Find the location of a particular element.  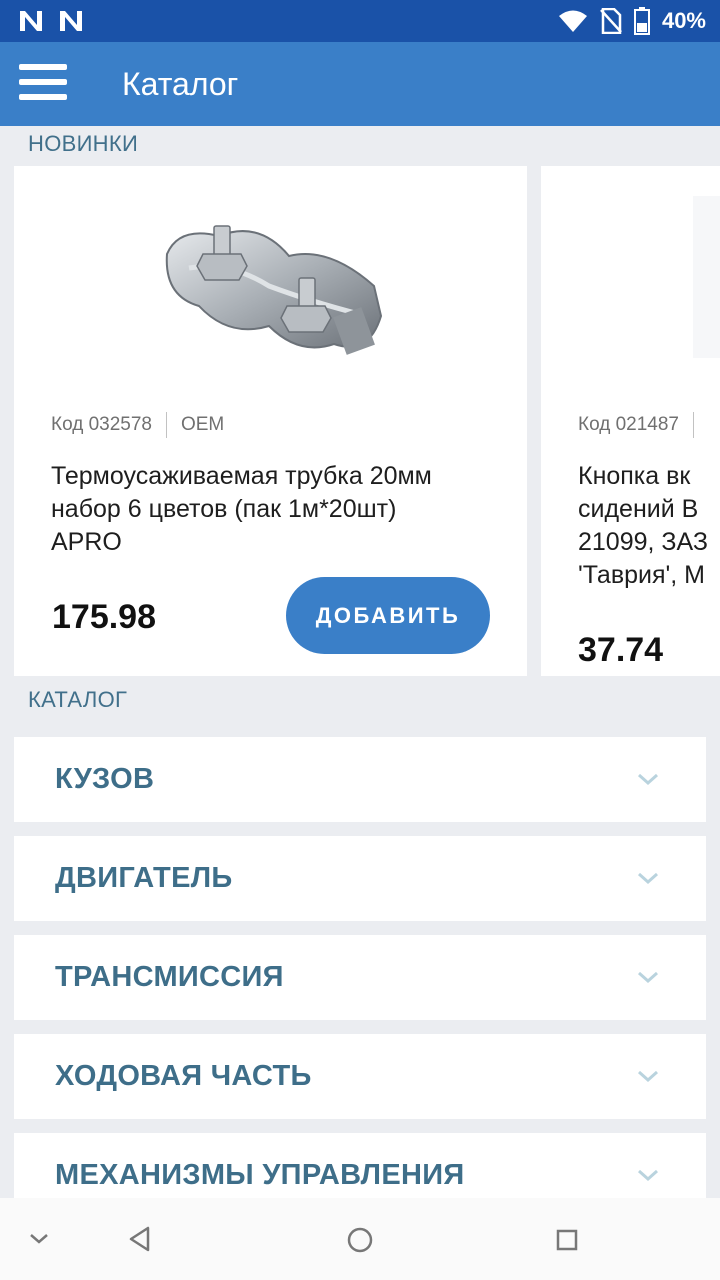

product-name-line: Термоусаживаемая трубка 20мм is located at coordinates (241, 476).